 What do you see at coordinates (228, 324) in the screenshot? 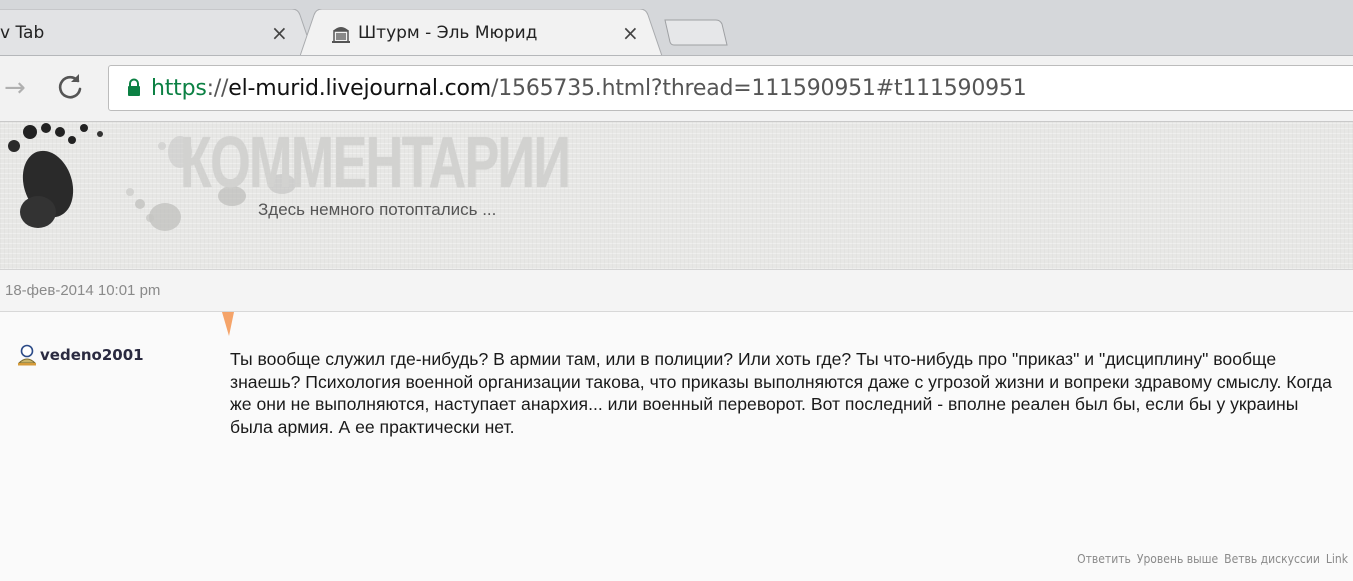
I see `comment-accent-marker` at bounding box center [228, 324].